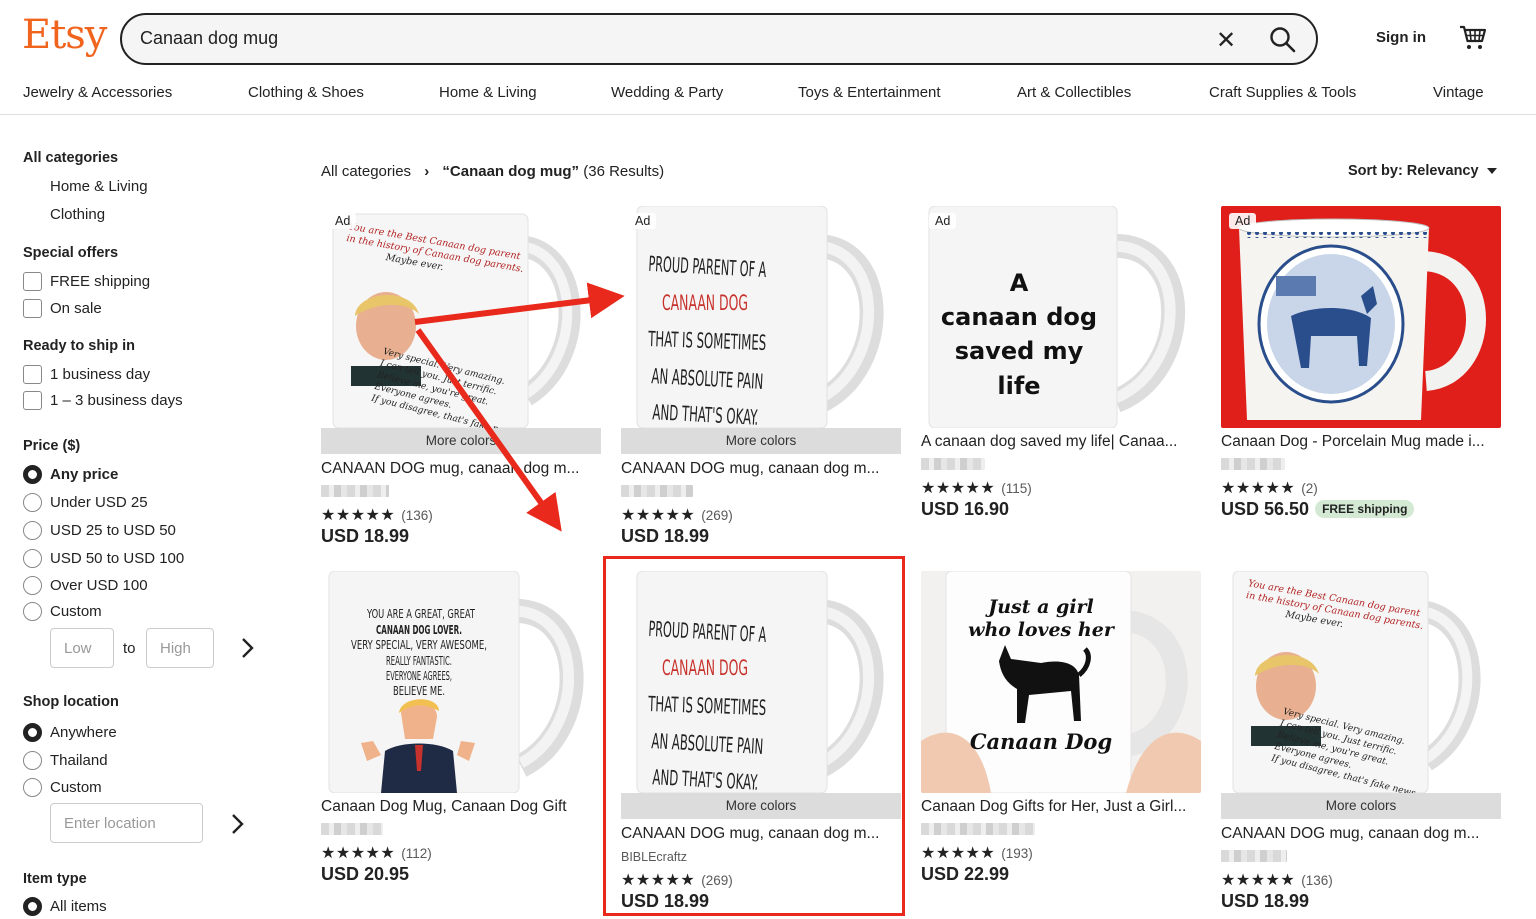 This screenshot has width=1536, height=919. I want to click on breadcrumb-root: All categories, so click(366, 171).